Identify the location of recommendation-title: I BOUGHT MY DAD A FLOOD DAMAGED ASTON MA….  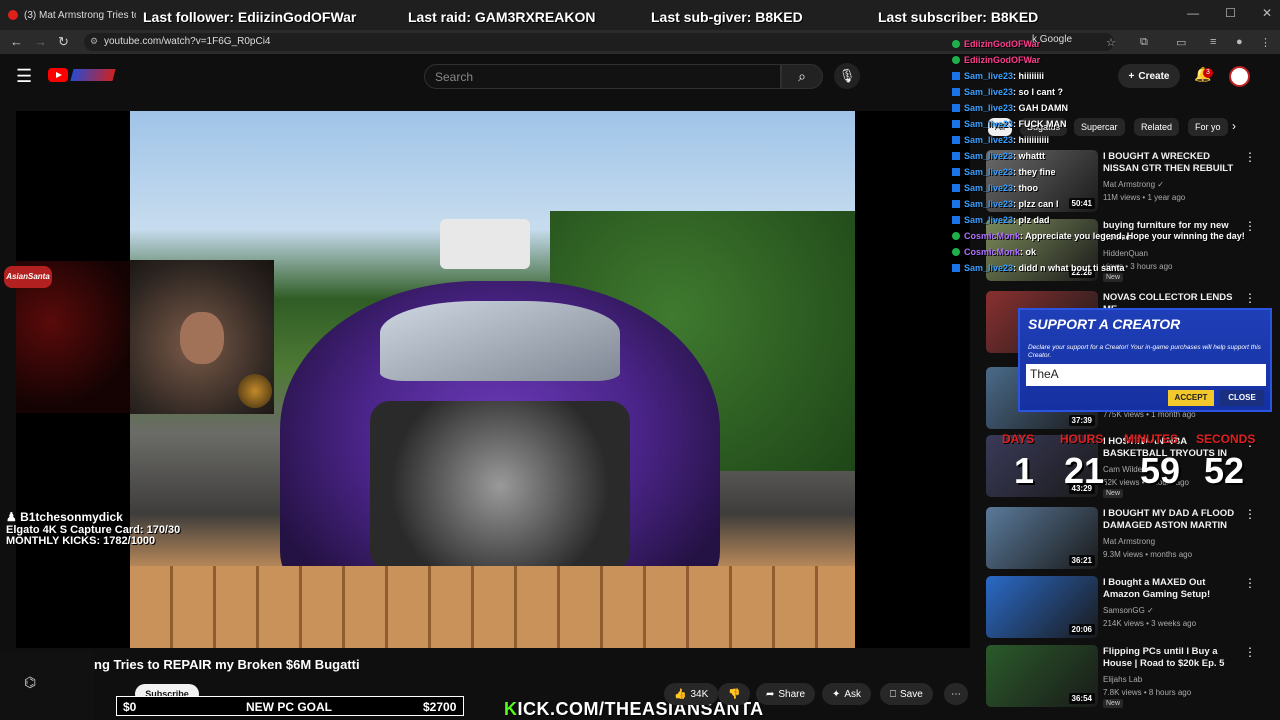
(1173, 520).